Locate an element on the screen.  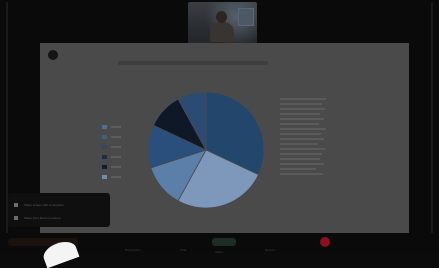
share-screen-computer-item: Share screen with a computer is located at coordinates (39, 205).